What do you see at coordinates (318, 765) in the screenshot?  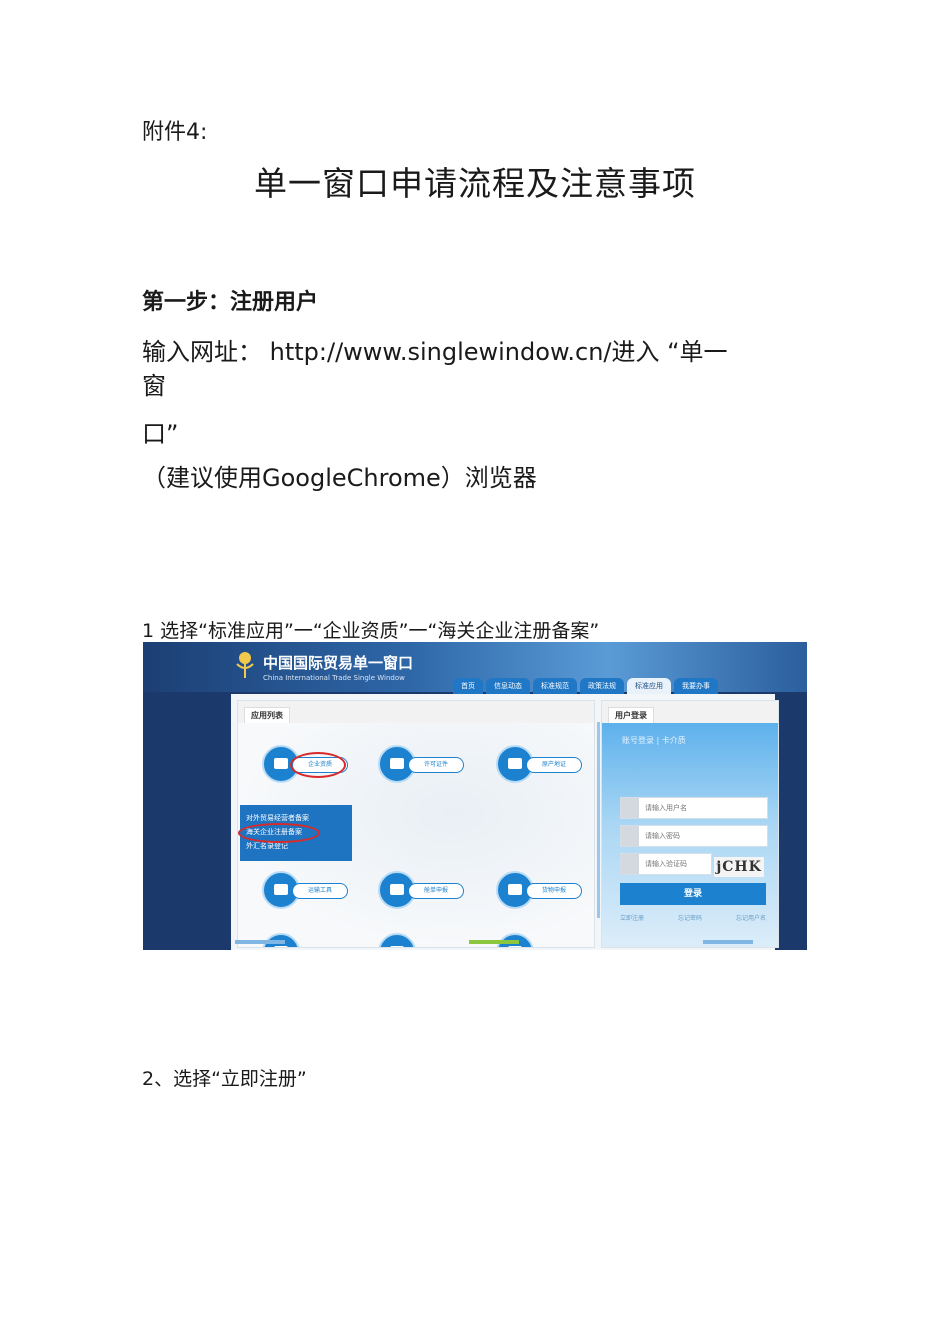 I see `highlight-ring-qualification` at bounding box center [318, 765].